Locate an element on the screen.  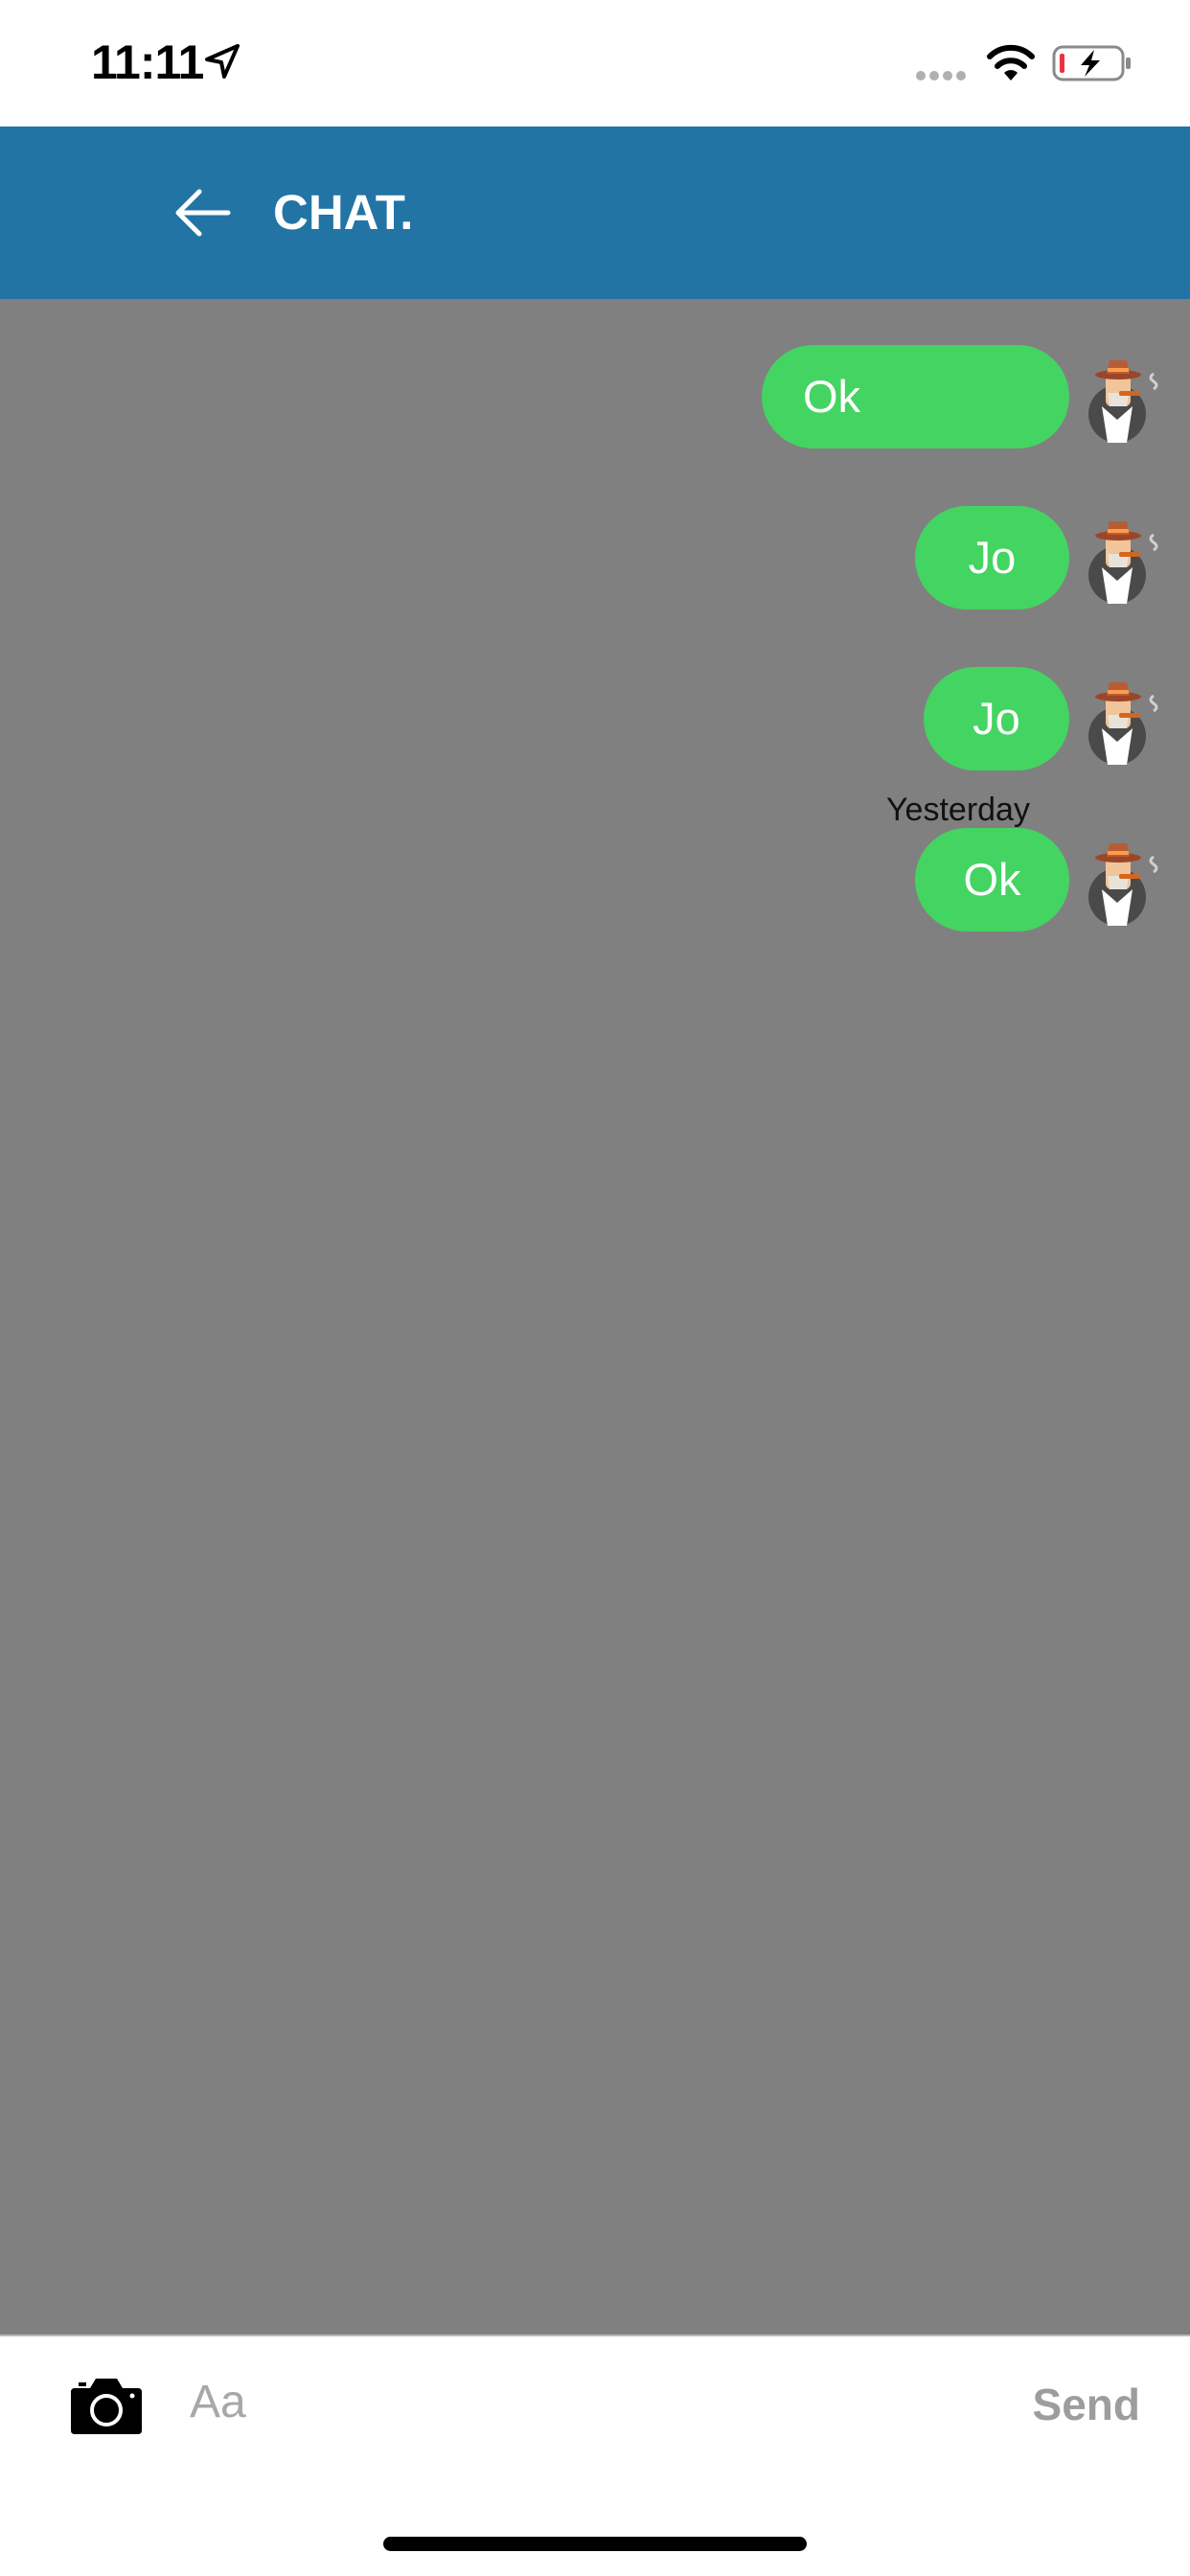
message-date-label: Yesterday is located at coordinates (958, 810).